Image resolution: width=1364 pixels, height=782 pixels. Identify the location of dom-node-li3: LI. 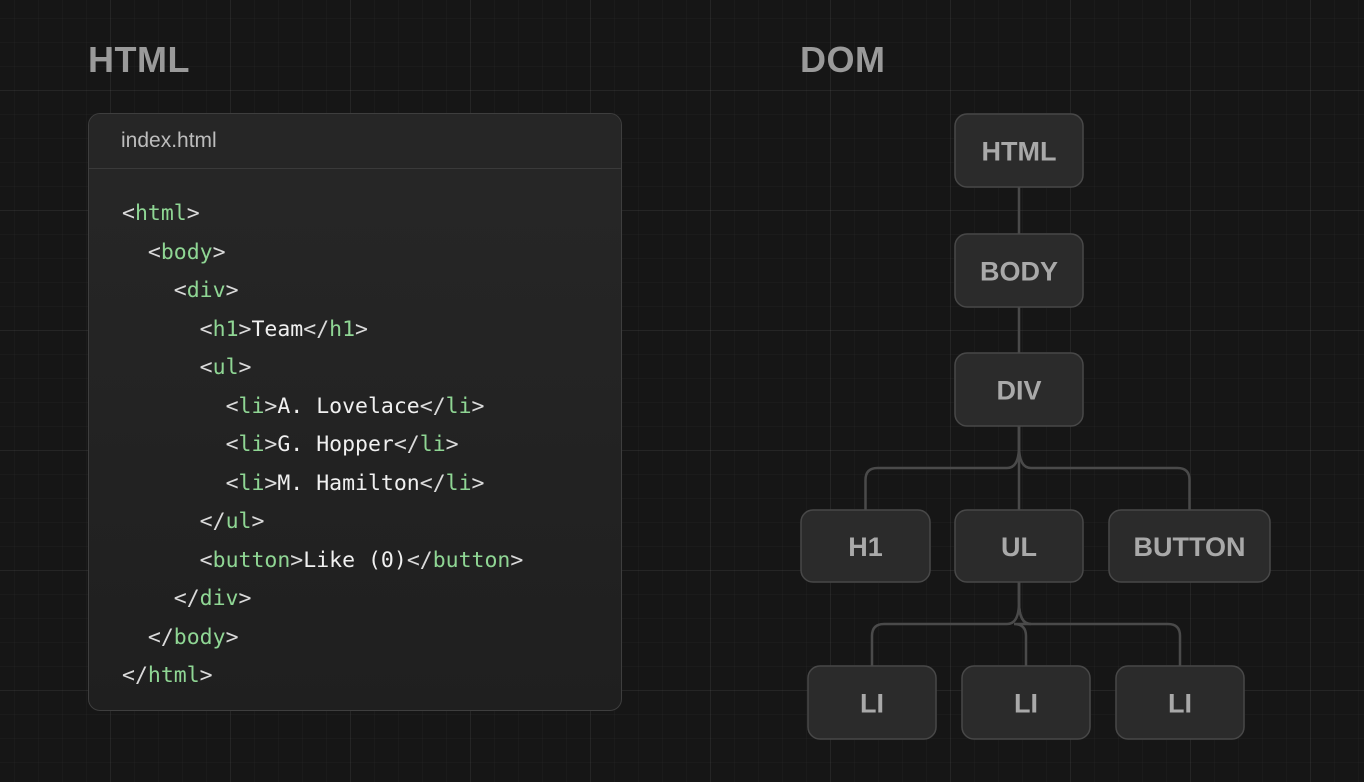
(1180, 702).